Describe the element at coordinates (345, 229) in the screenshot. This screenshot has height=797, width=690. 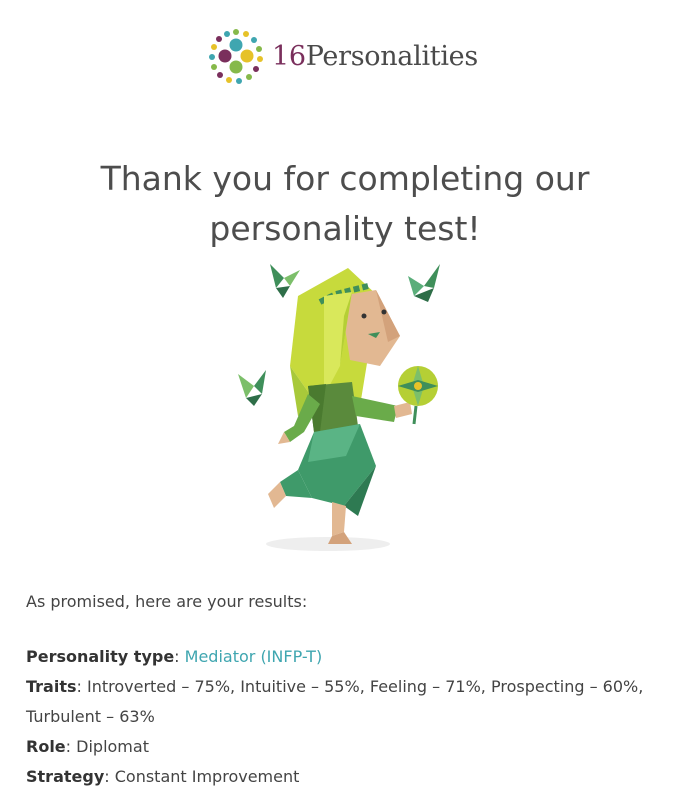
I see `title-line-2: personality test!` at that location.